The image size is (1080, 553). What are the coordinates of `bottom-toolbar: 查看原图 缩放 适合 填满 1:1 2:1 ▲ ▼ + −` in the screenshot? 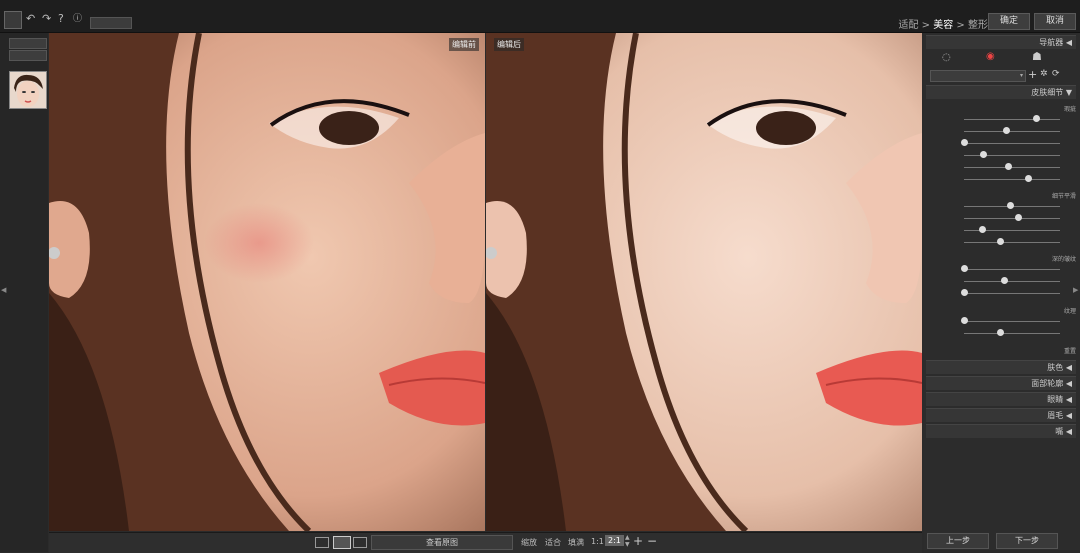 It's located at (485, 542).